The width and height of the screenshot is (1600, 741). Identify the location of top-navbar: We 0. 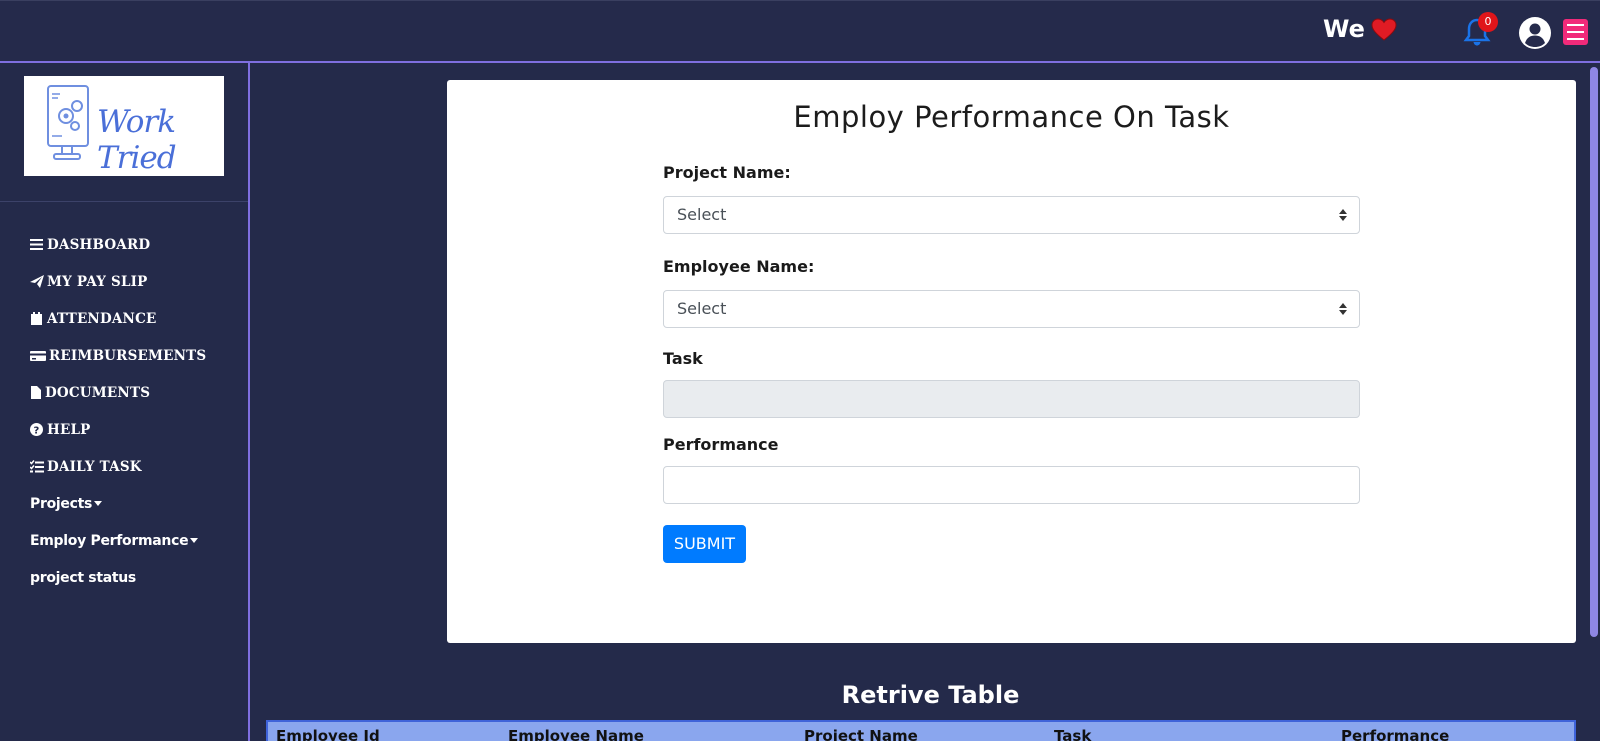
(800, 30).